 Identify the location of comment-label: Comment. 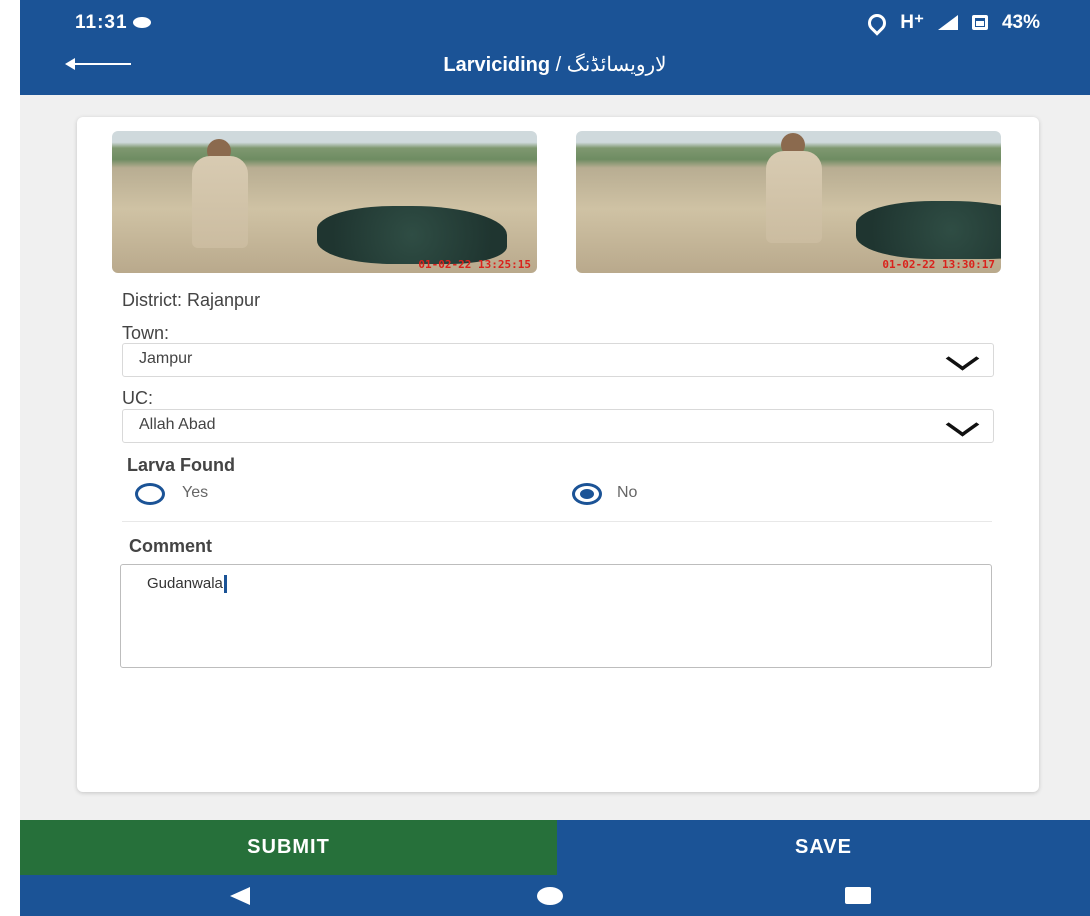
(171, 546).